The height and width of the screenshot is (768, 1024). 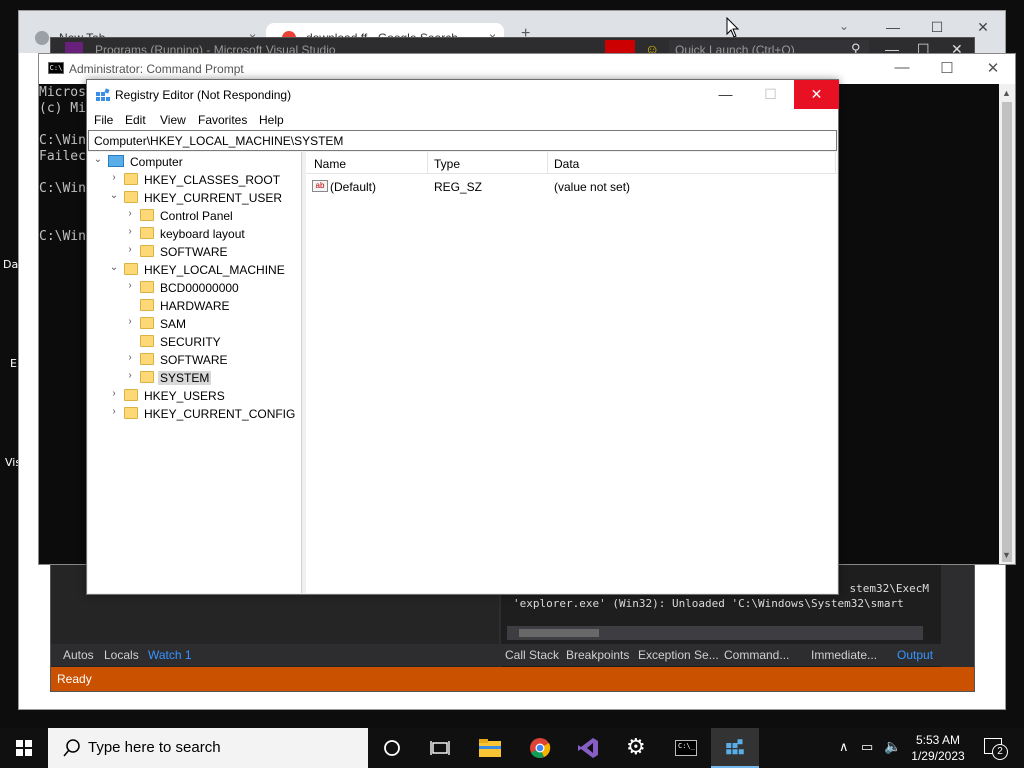 I want to click on visual-studio-button, so click(x=588, y=748).